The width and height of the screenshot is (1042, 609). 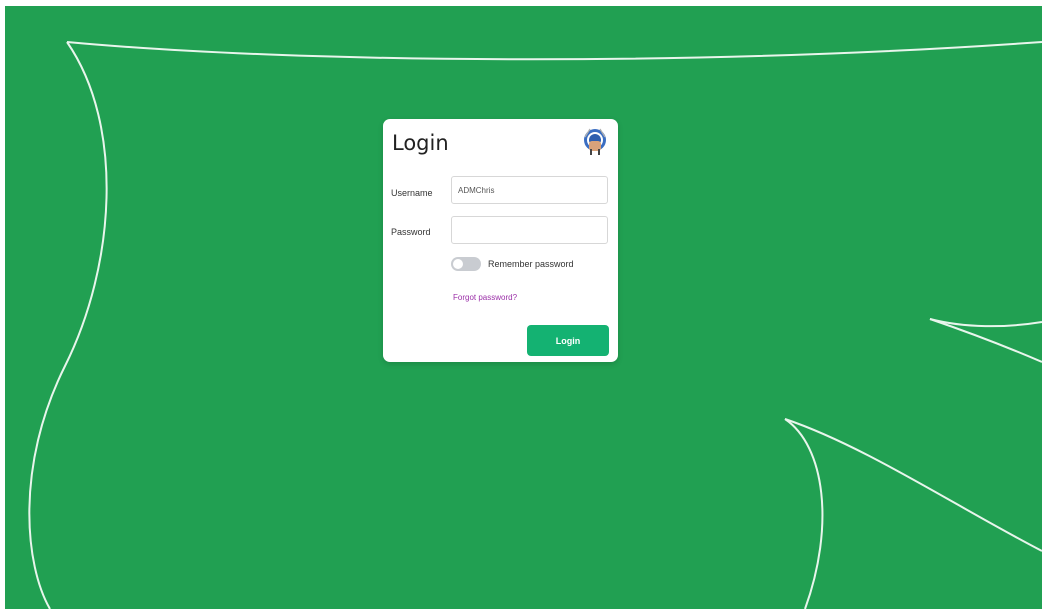 What do you see at coordinates (466, 264) in the screenshot?
I see `remember-password-toggle` at bounding box center [466, 264].